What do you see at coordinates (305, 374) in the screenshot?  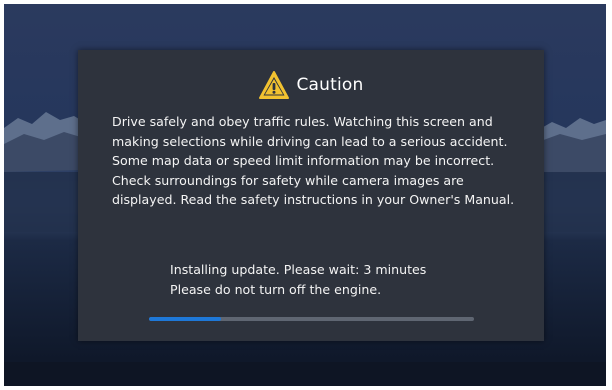 I see `bottom-status-bar` at bounding box center [305, 374].